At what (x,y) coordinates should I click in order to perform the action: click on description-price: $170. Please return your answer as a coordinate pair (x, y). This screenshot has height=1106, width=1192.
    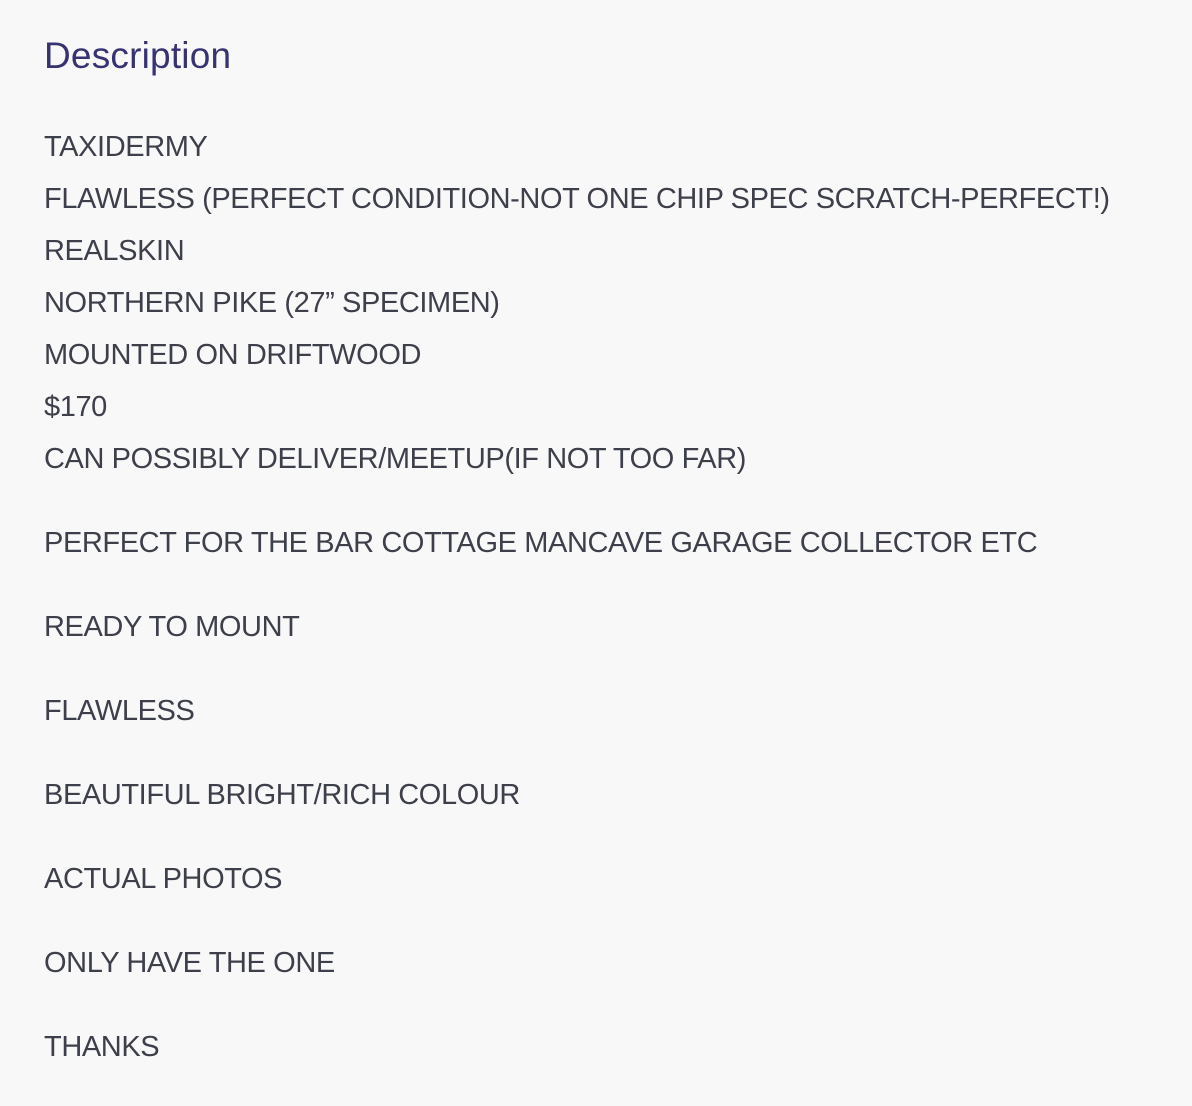
    Looking at the image, I should click on (75, 407).